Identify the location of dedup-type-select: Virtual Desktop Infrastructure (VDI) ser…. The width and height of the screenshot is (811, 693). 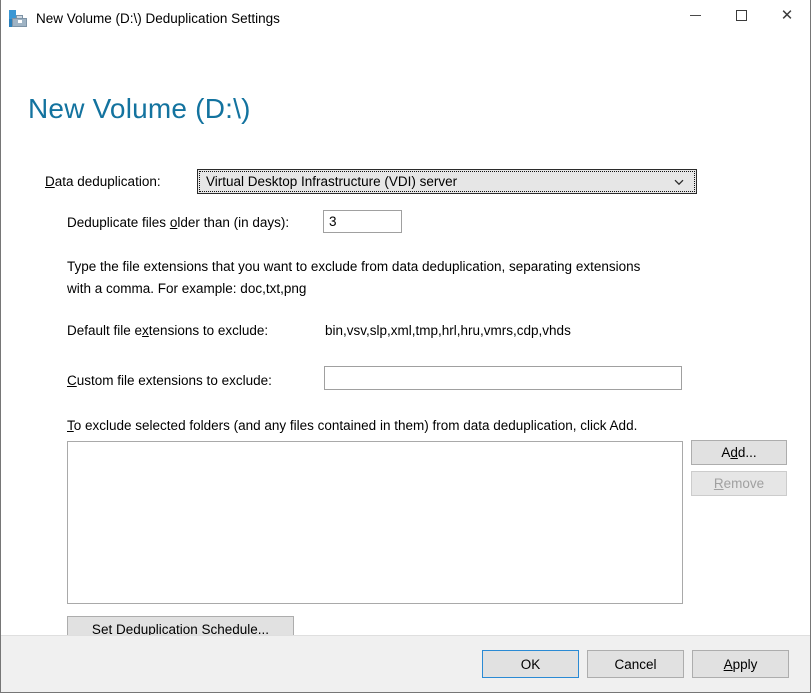
(447, 181).